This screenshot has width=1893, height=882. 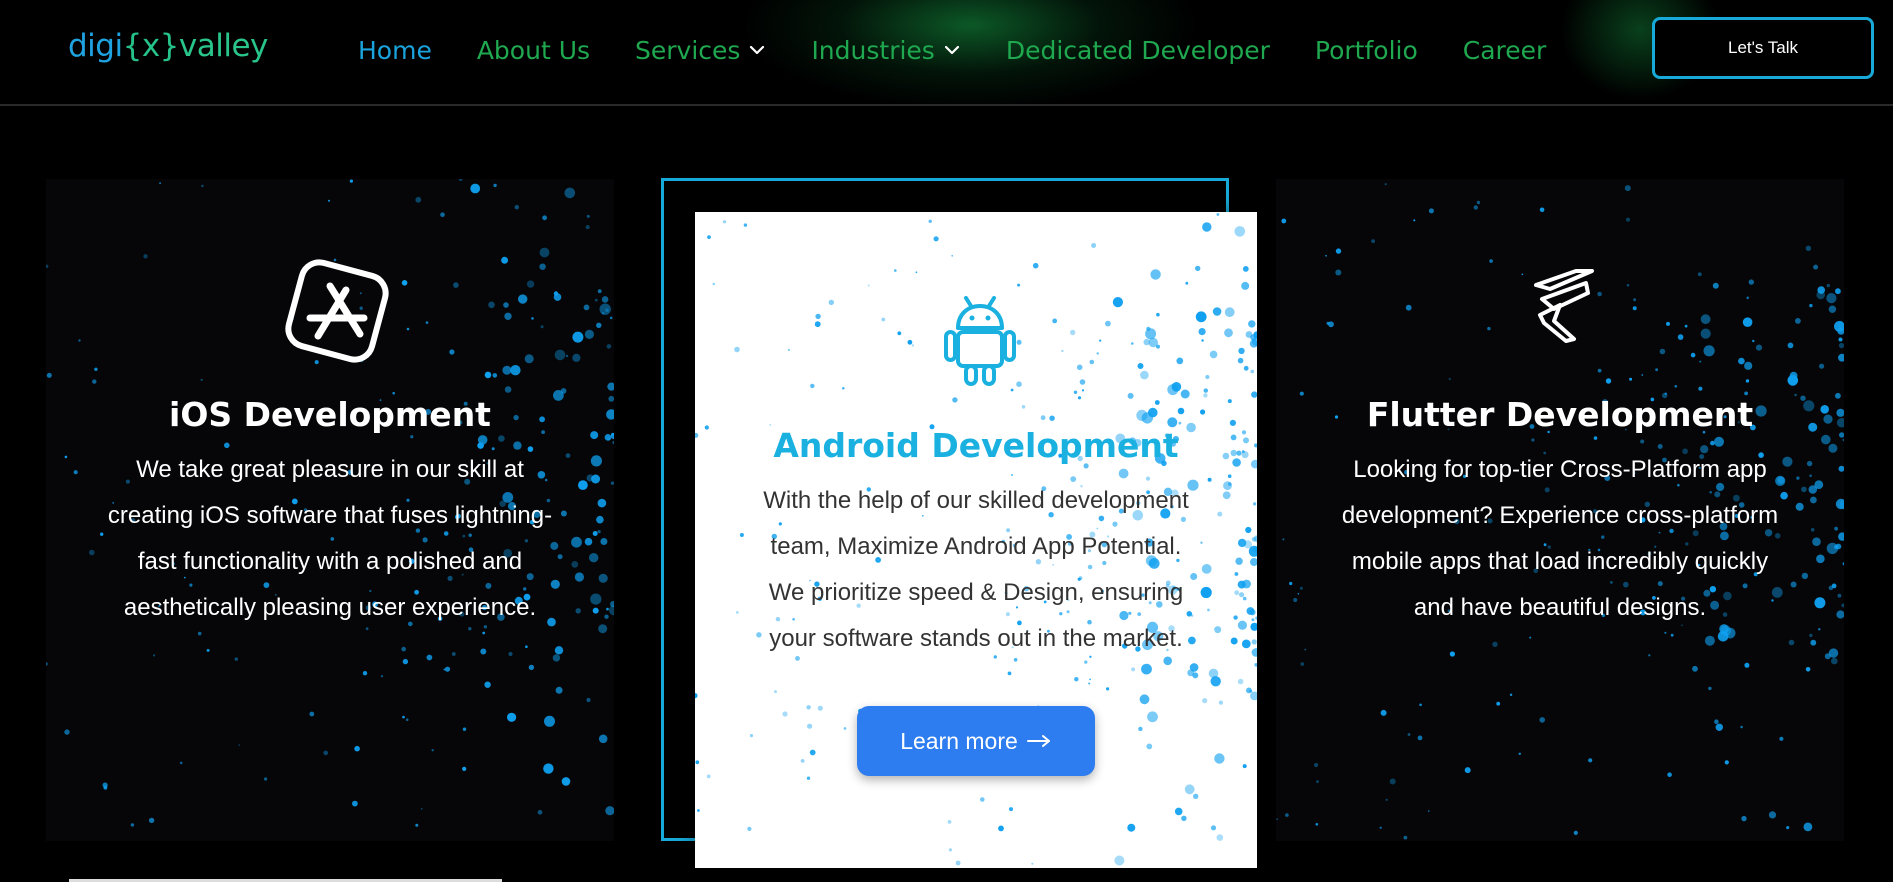 What do you see at coordinates (330, 561) in the screenshot?
I see `description-line: fast functionality with a polished and` at bounding box center [330, 561].